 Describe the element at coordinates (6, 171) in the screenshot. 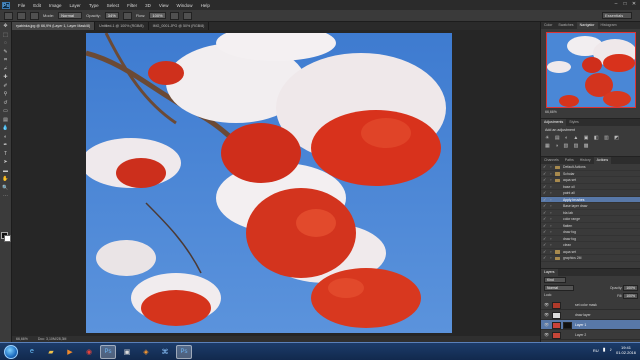

I see `shape-tool-icon: ▬` at that location.